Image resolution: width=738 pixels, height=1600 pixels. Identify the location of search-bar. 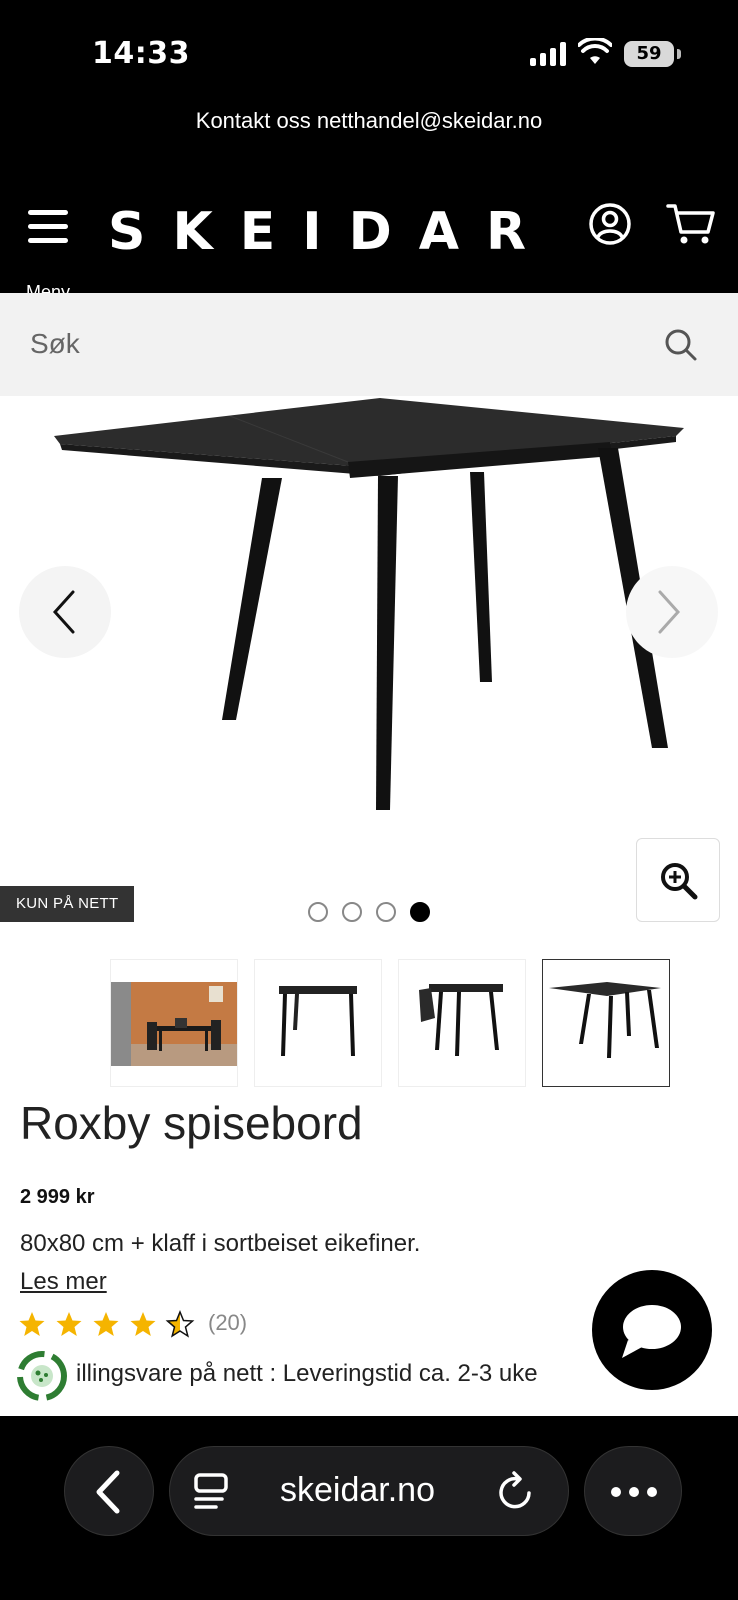
(369, 344).